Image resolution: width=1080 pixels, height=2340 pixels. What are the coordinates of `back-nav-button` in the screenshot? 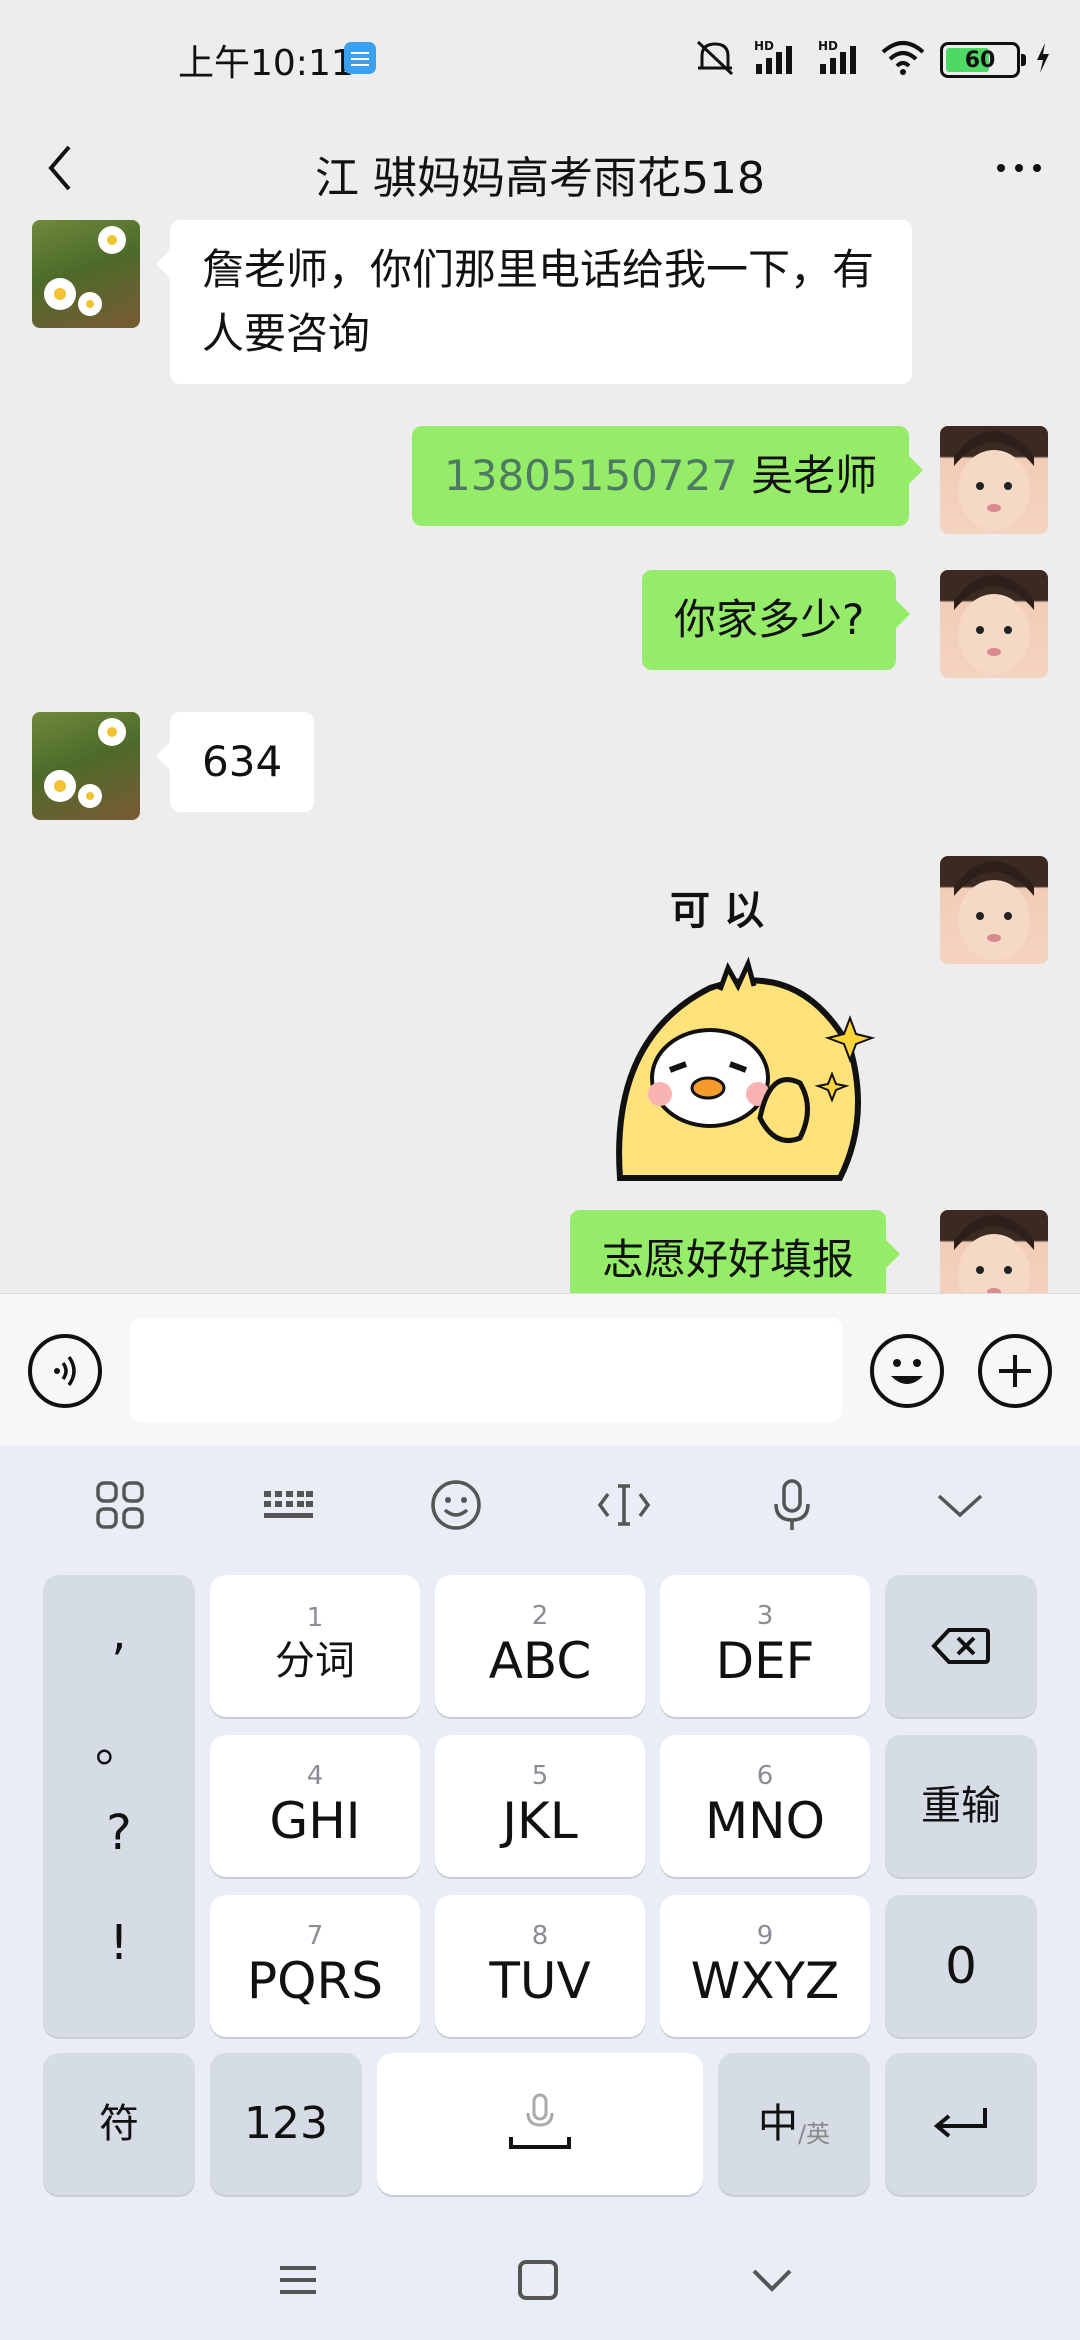 It's located at (772, 2280).